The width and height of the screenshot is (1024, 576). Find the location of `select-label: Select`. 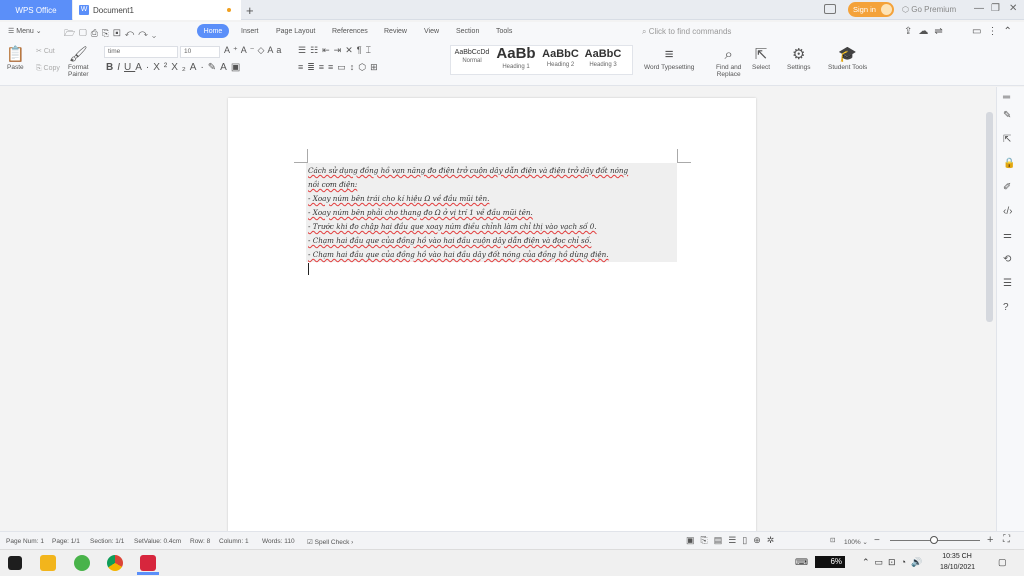

select-label: Select is located at coordinates (761, 67).